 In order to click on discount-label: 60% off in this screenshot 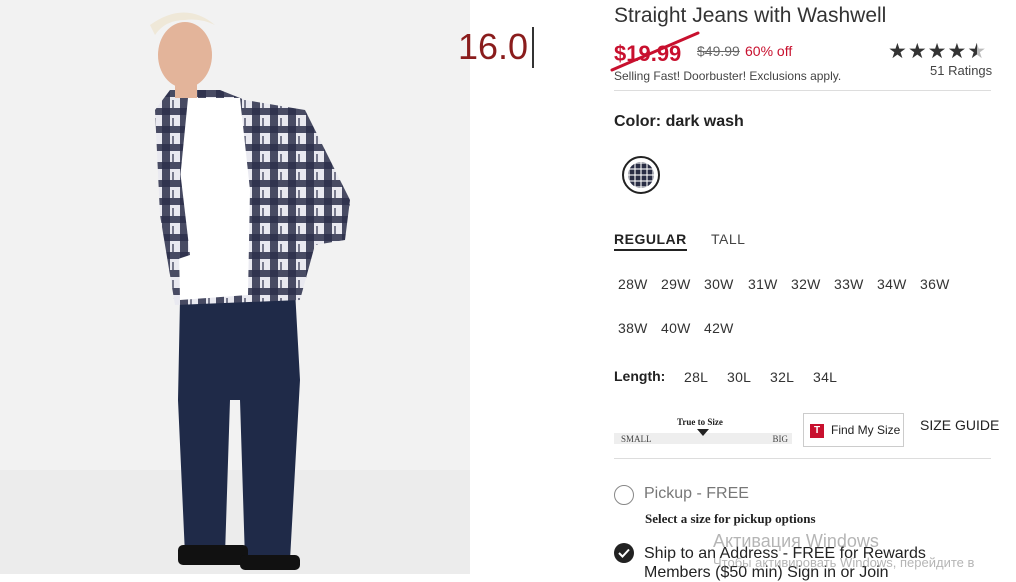, I will do `click(769, 51)`.